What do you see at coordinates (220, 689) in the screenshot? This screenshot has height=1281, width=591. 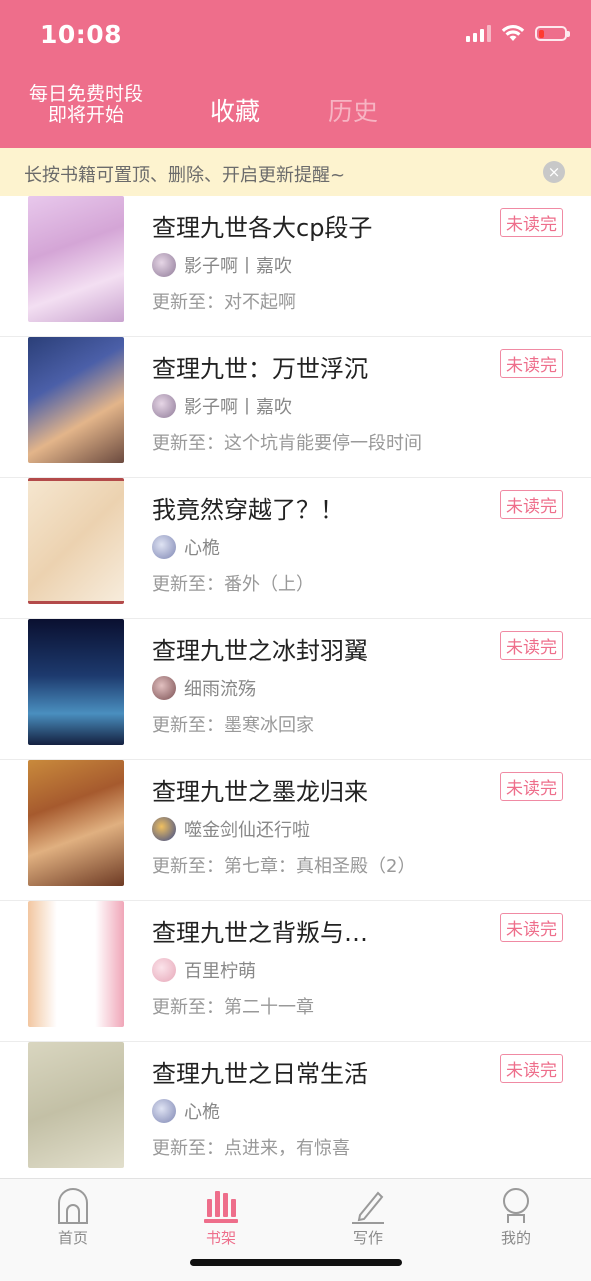 I see `author-name: 细雨流殇` at bounding box center [220, 689].